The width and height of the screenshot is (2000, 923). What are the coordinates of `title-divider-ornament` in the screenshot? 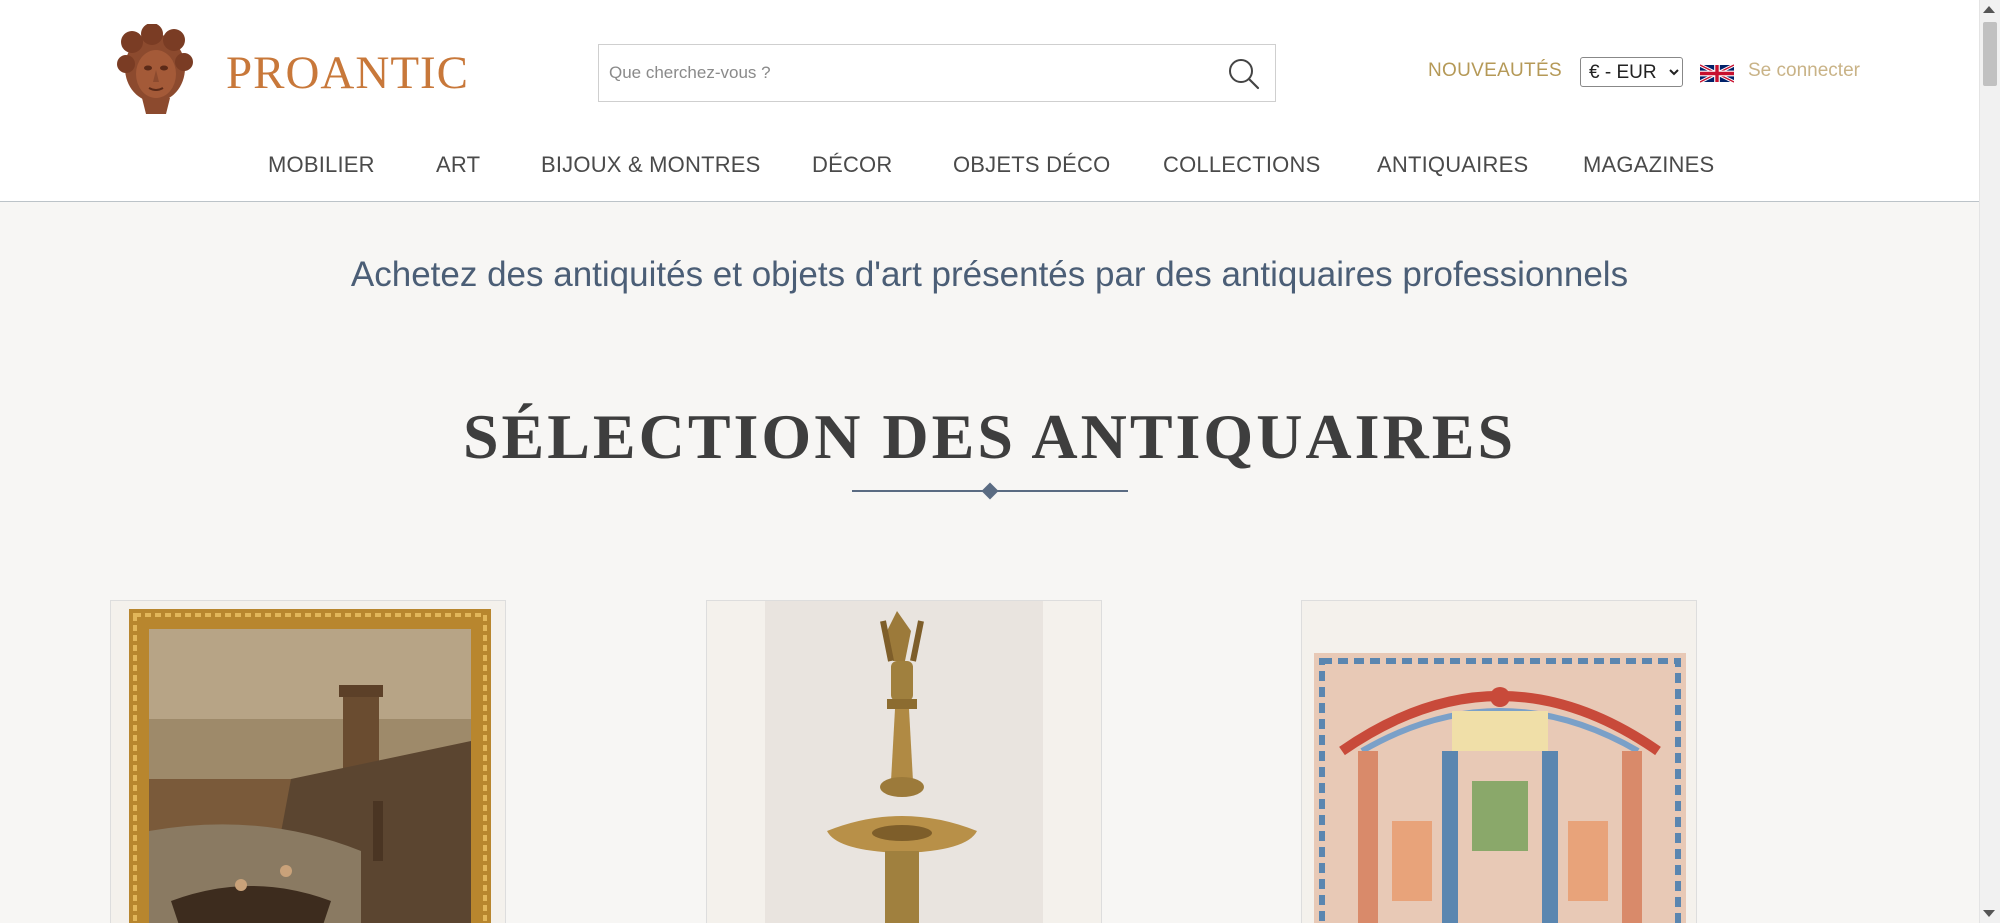 It's located at (990, 491).